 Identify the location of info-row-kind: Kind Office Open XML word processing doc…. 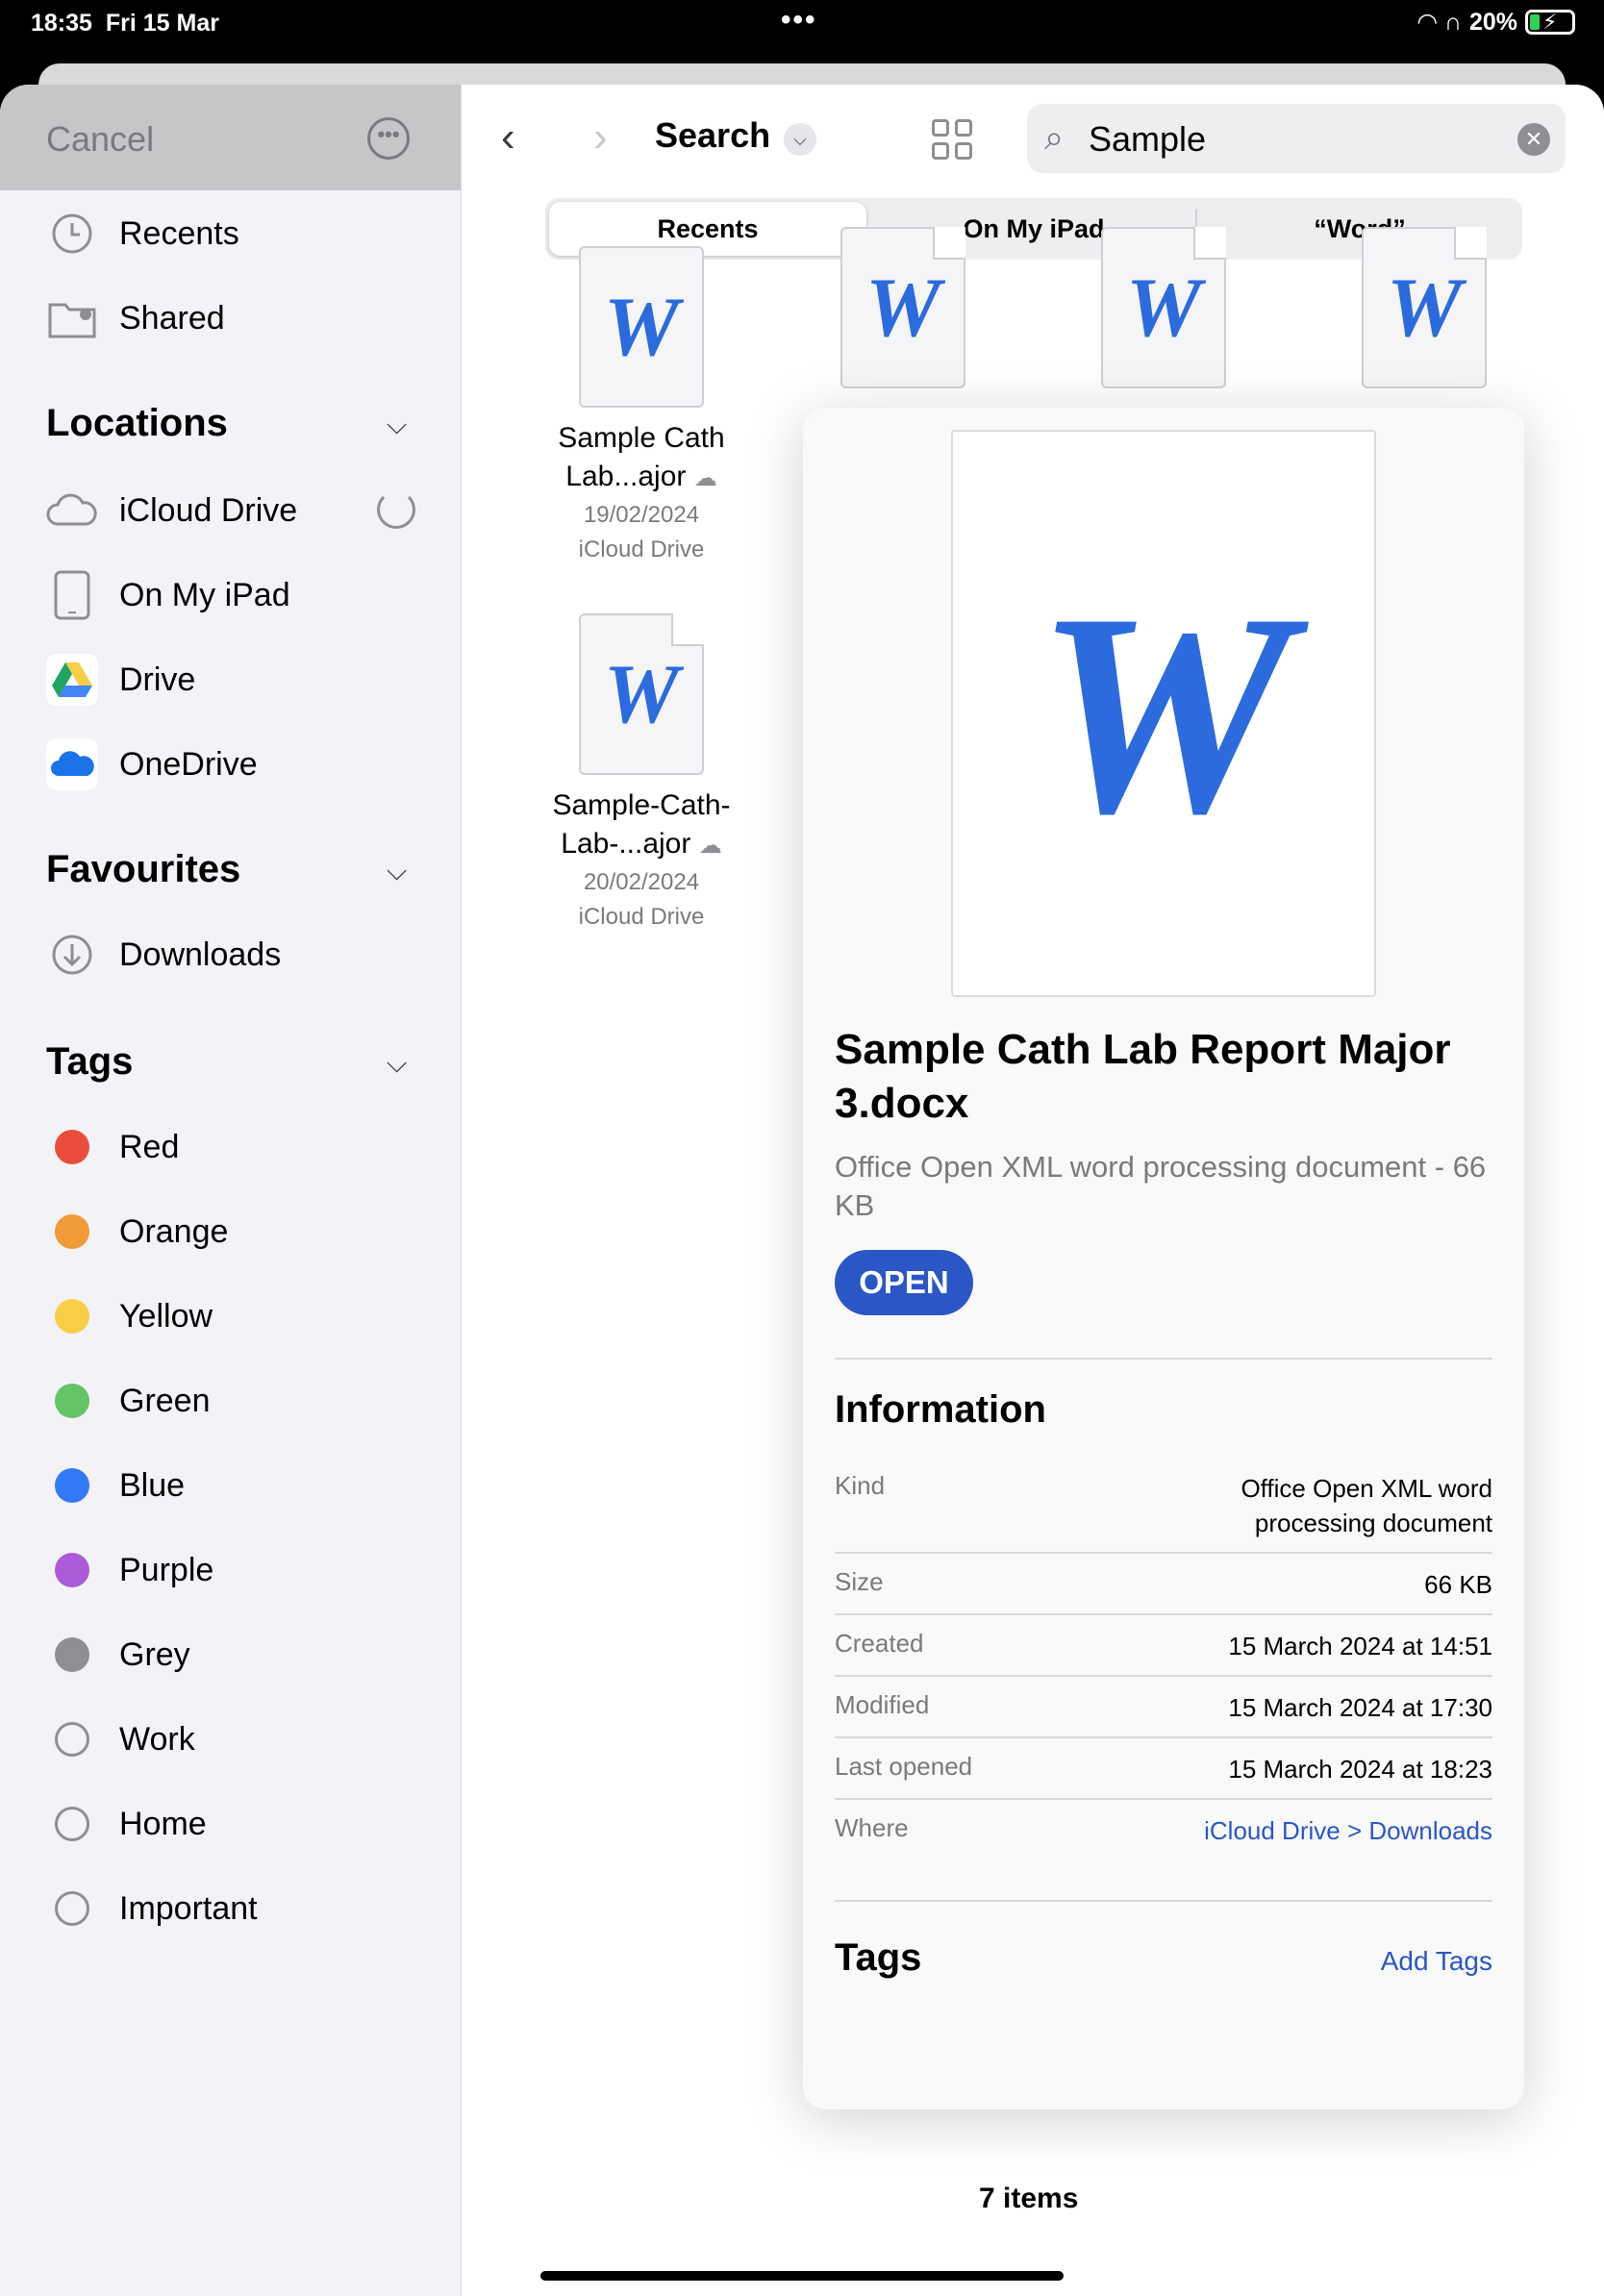
(1163, 1504).